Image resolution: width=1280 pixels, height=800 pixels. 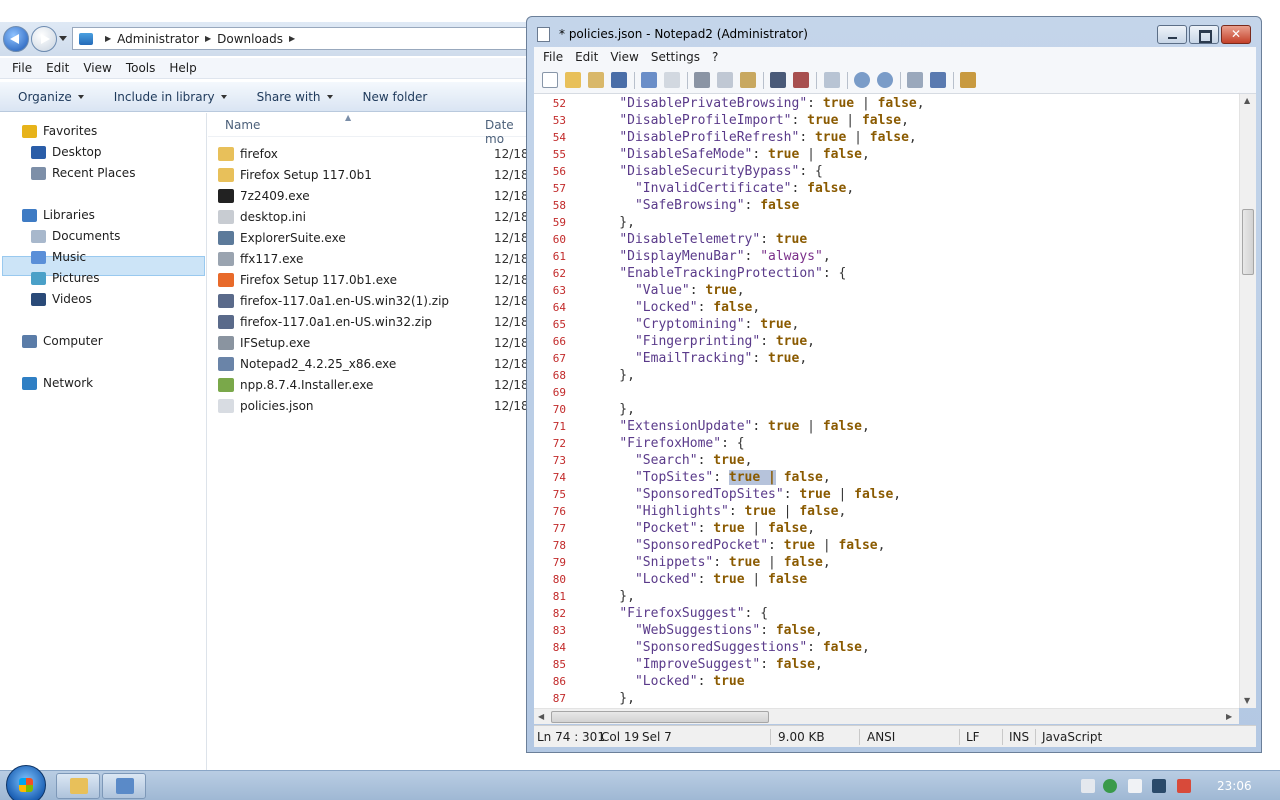 What do you see at coordinates (250, 39) in the screenshot?
I see `breadcrumb-downloads: Downloads` at bounding box center [250, 39].